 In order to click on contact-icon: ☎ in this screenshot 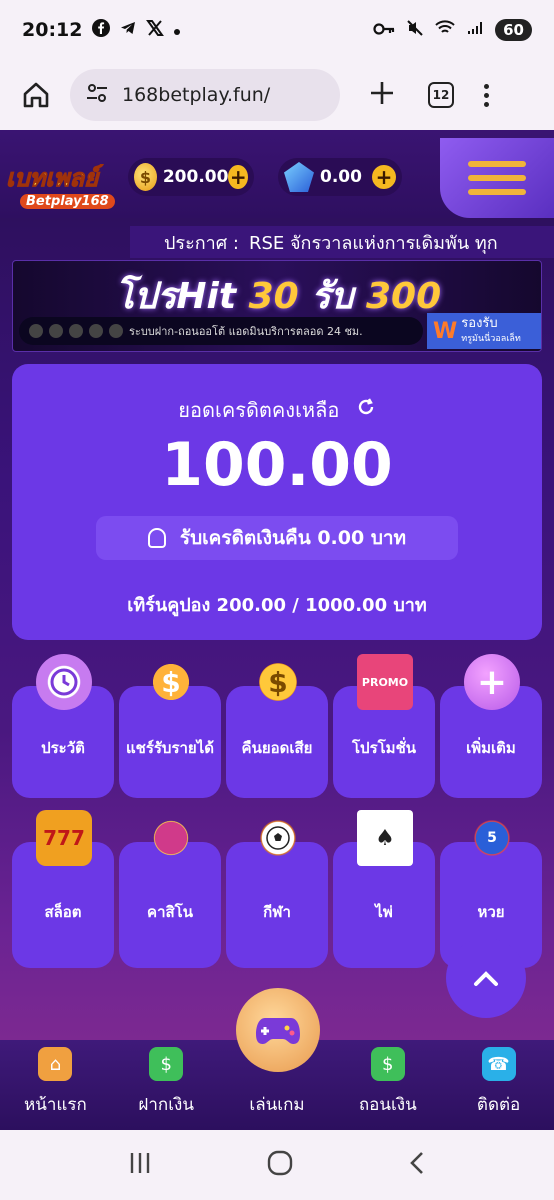, I will do `click(498, 1064)`.